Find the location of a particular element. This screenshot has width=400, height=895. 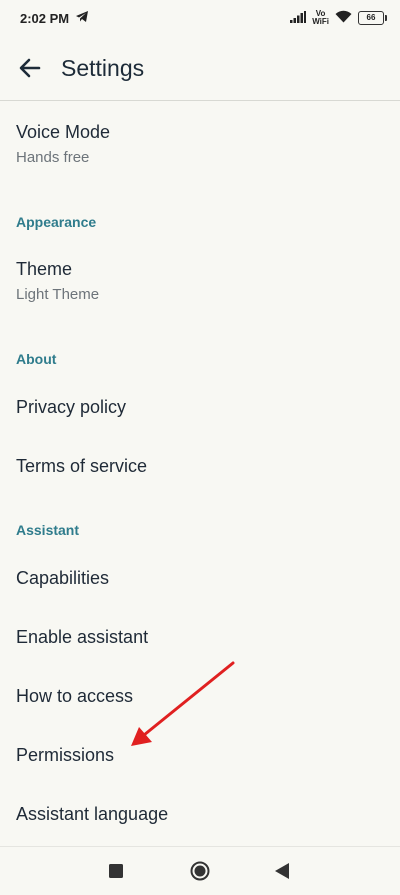

back-button is located at coordinates (30, 68).